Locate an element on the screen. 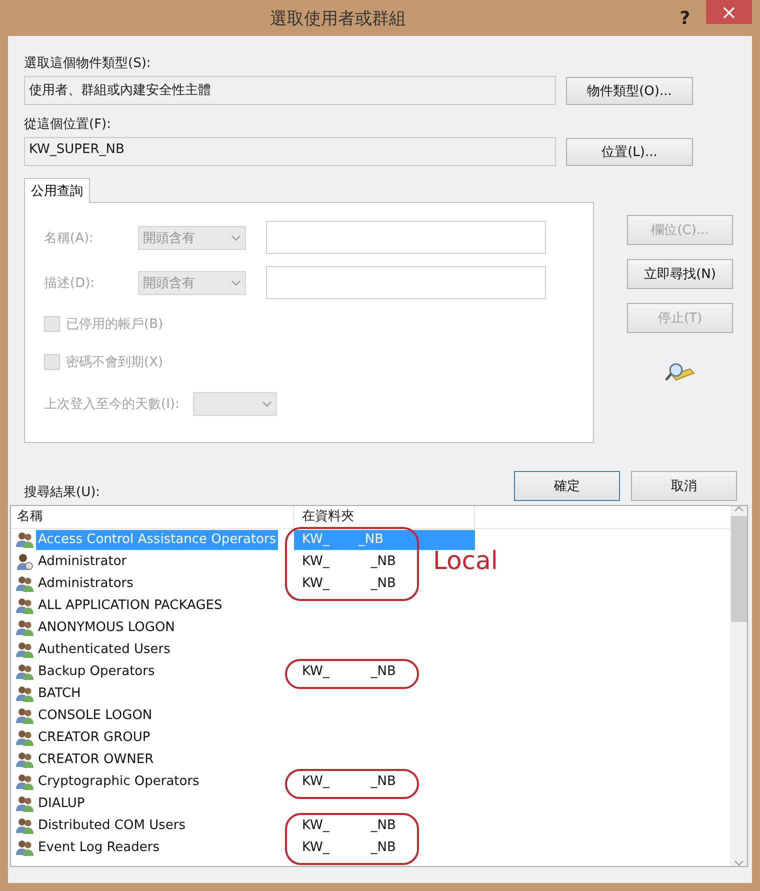  result-name: Distributed COM Users is located at coordinates (112, 826).